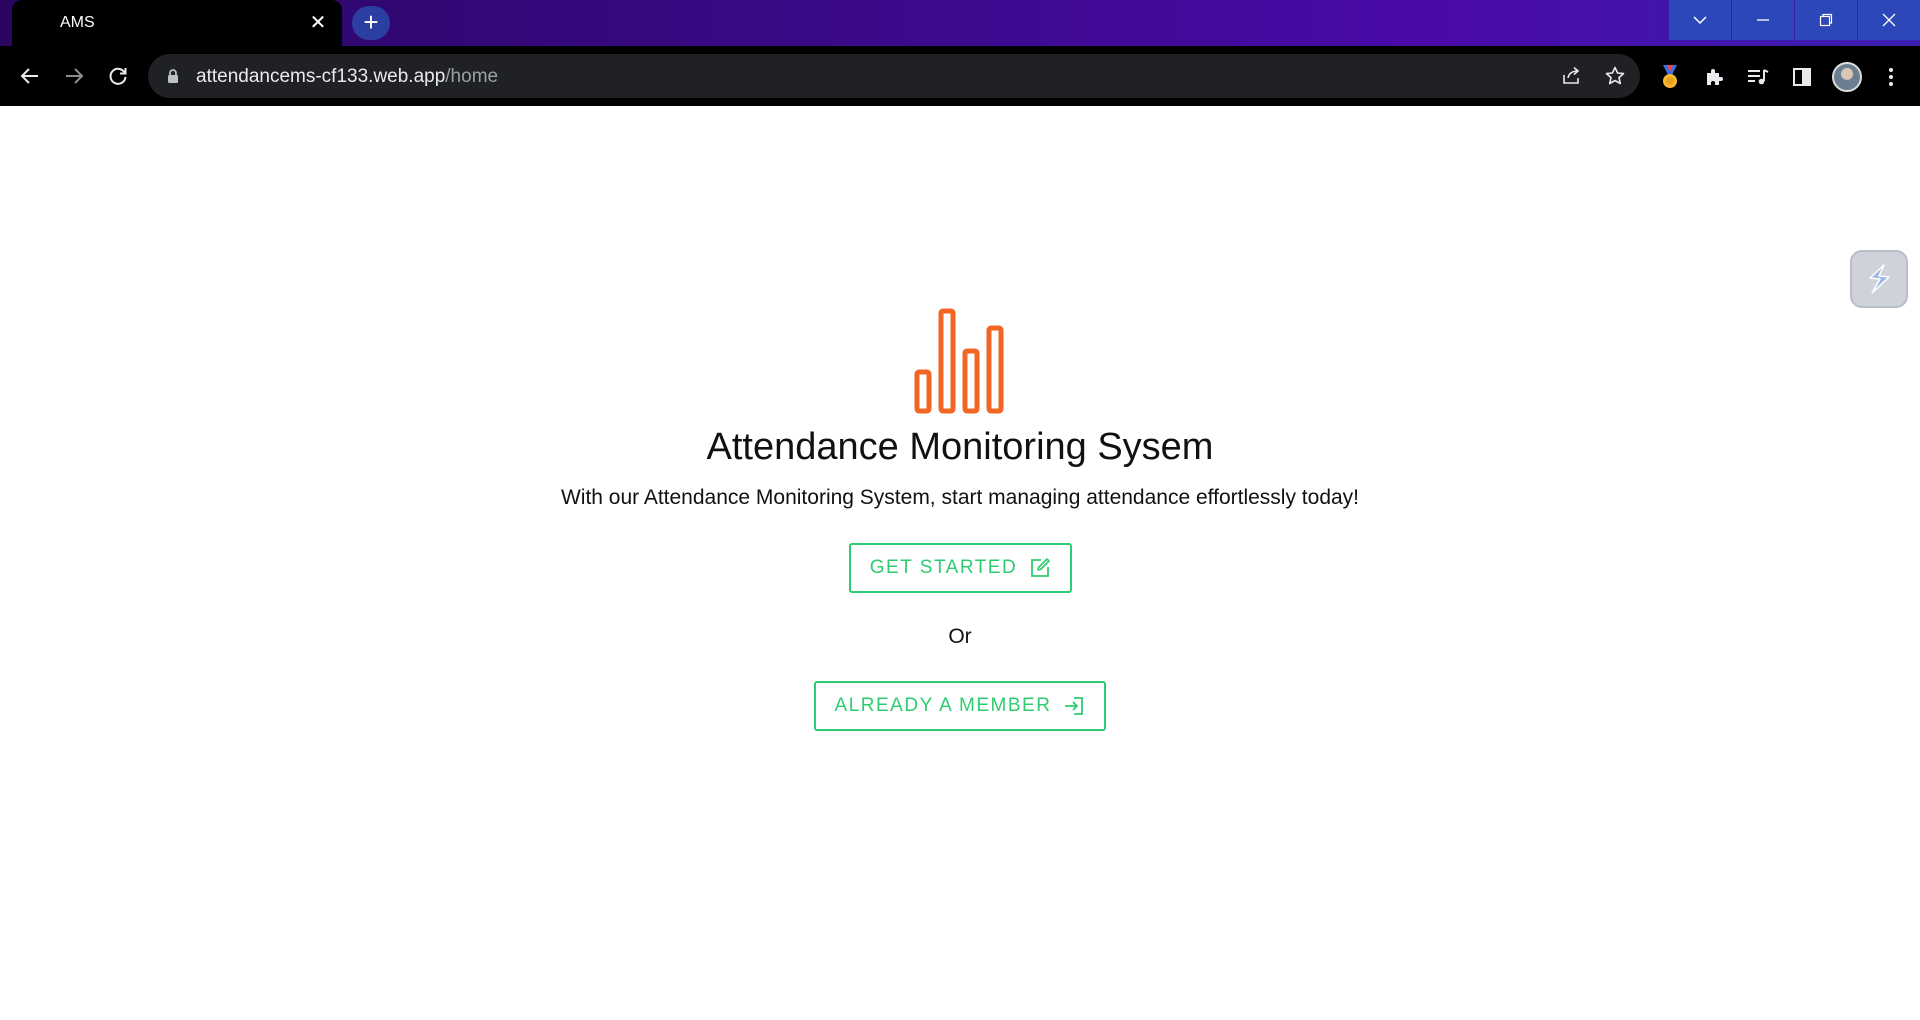 This screenshot has height=1020, width=1920. I want to click on share-icon, so click(1571, 75).